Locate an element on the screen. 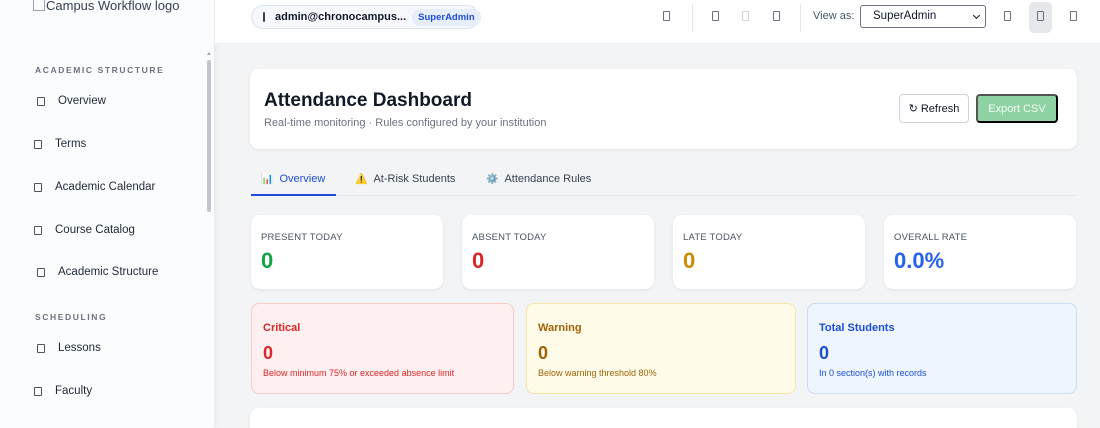  sidebar-item-label: Lessons is located at coordinates (79, 348).